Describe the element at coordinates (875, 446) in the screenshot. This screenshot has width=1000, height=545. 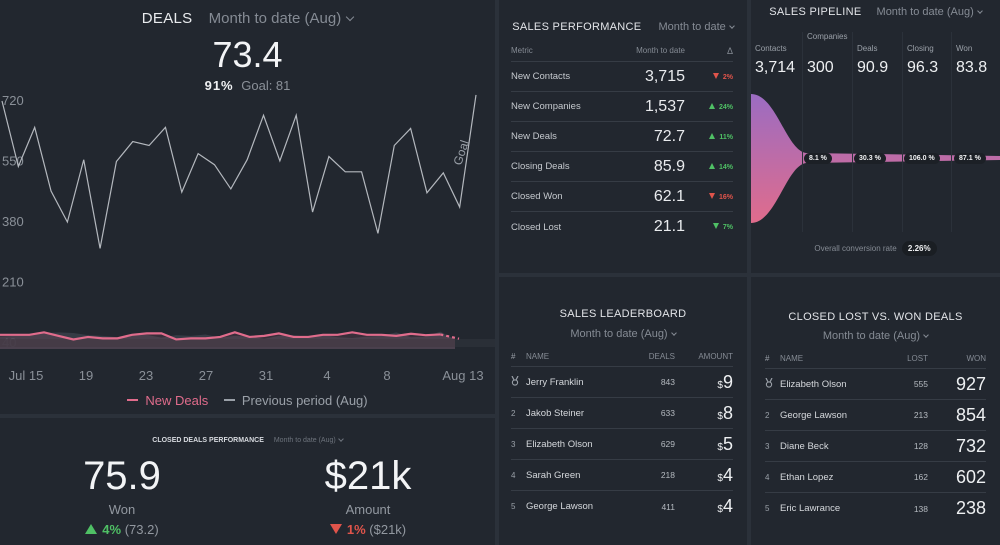
I see `table-row: 3 Diane Beck 128 732` at that location.